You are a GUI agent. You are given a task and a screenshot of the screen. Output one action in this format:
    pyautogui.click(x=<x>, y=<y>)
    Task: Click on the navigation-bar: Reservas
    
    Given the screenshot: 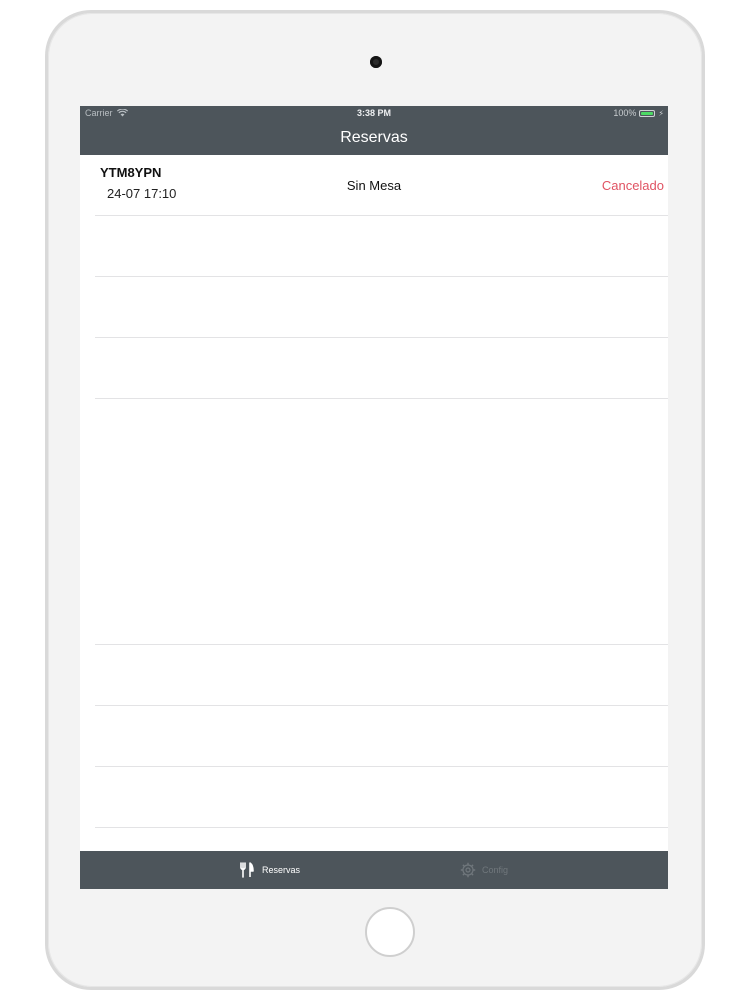 What is the action you would take?
    pyautogui.click(x=374, y=138)
    